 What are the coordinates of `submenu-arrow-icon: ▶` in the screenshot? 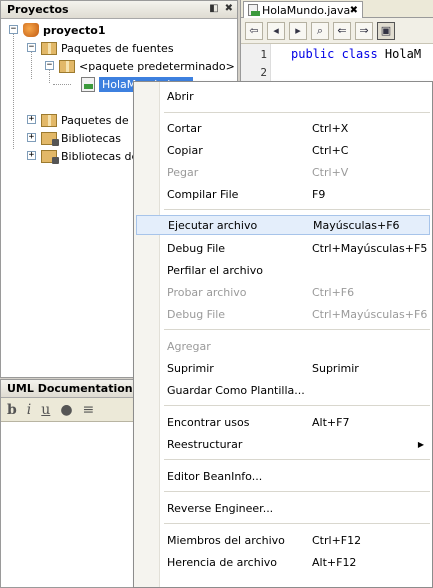 It's located at (420, 444).